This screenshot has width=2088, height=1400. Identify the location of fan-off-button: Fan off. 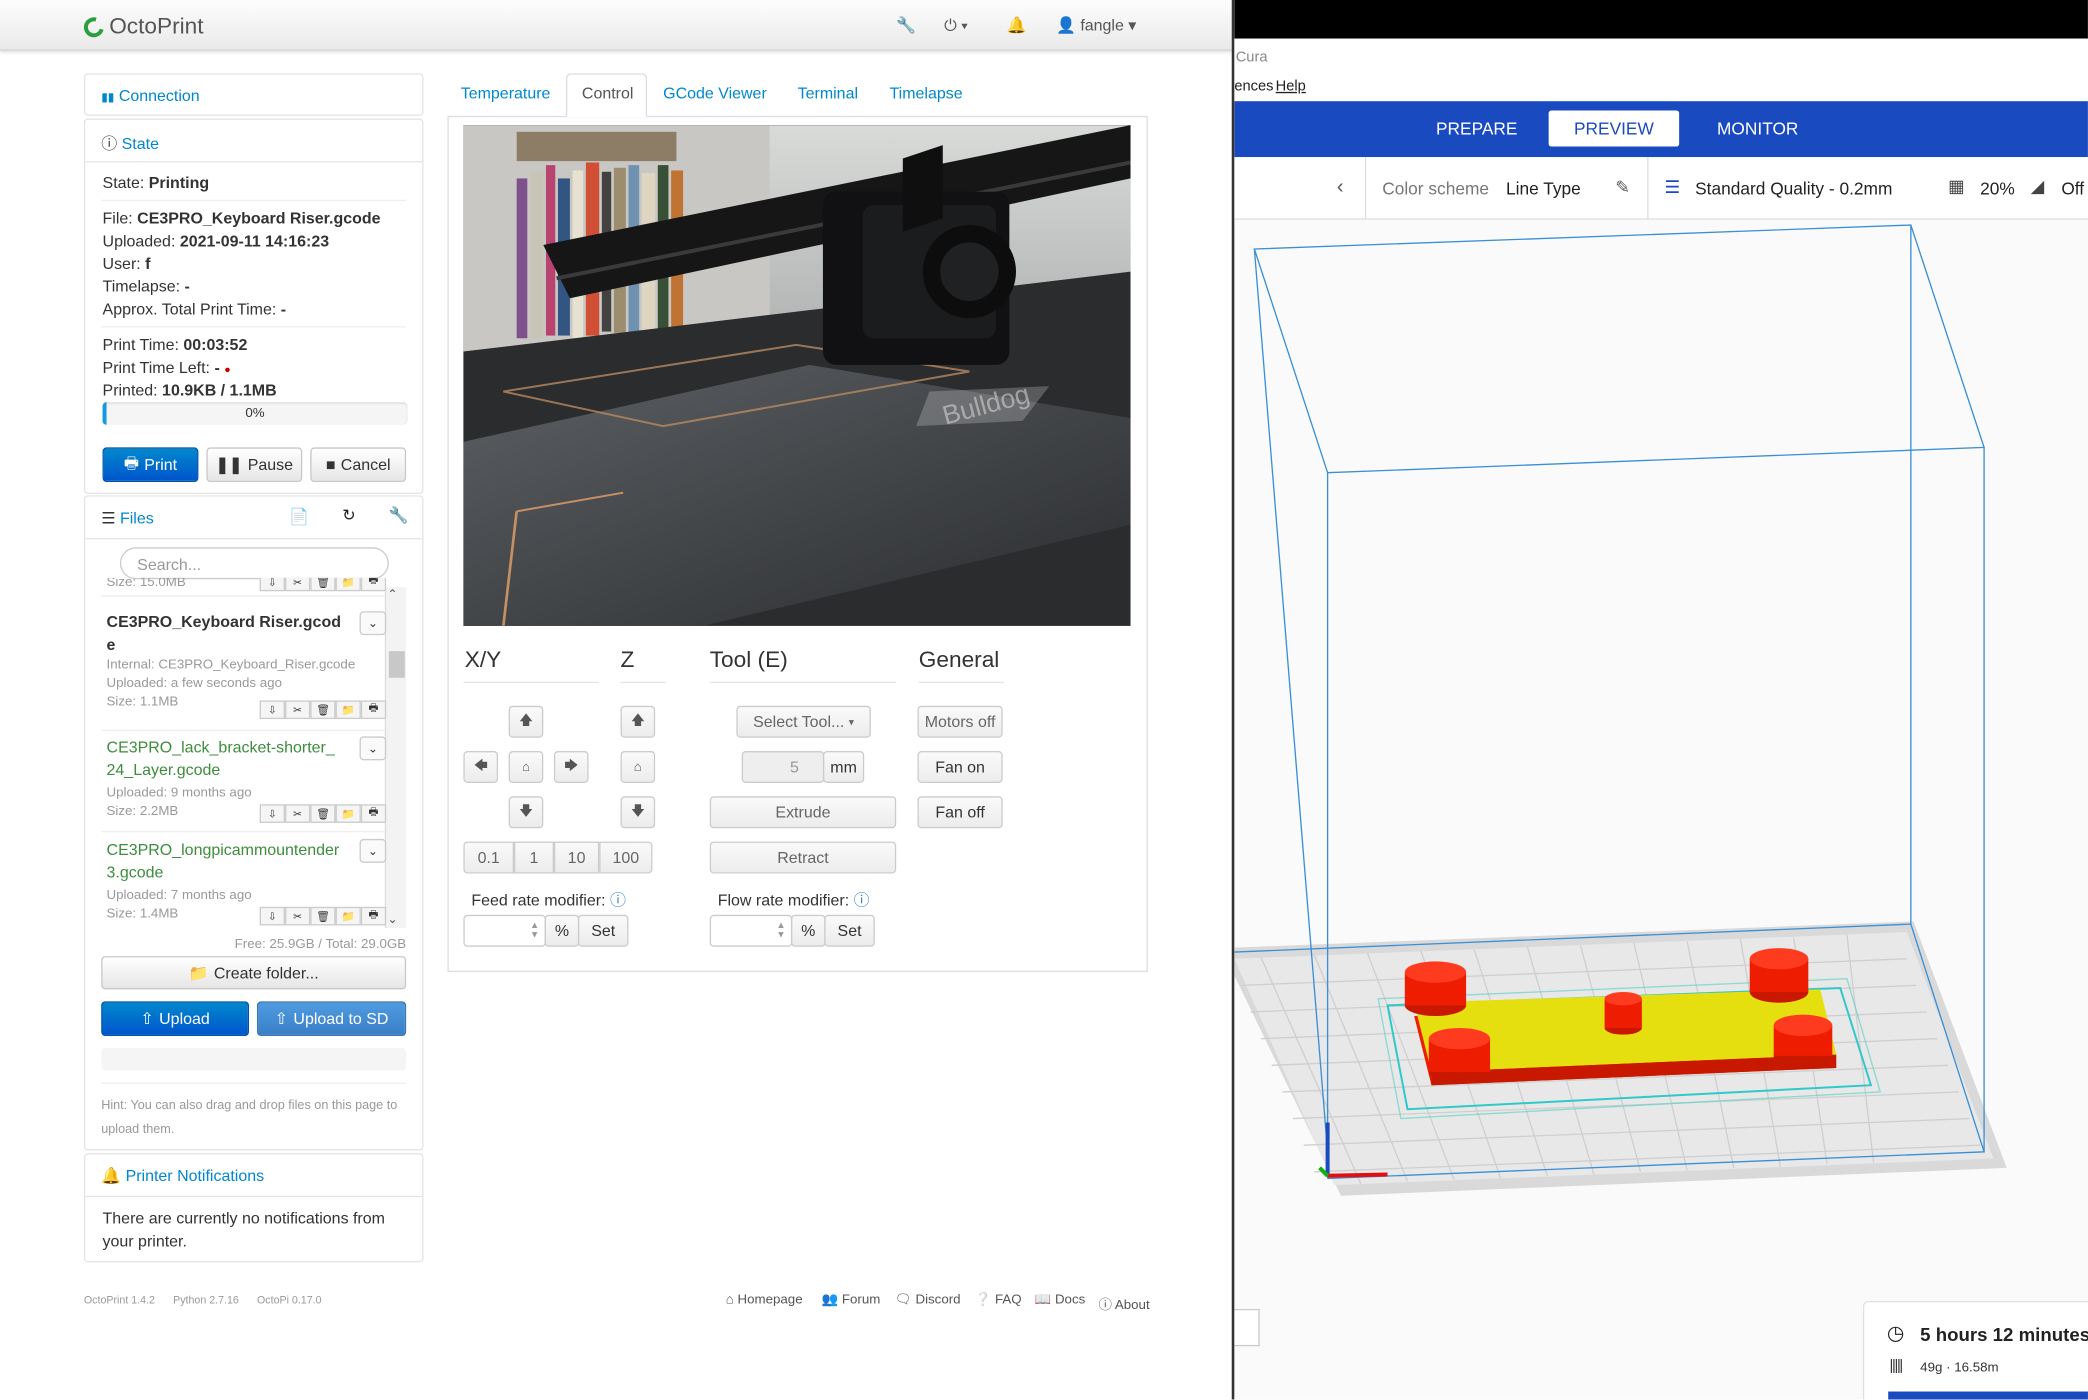
(960, 812).